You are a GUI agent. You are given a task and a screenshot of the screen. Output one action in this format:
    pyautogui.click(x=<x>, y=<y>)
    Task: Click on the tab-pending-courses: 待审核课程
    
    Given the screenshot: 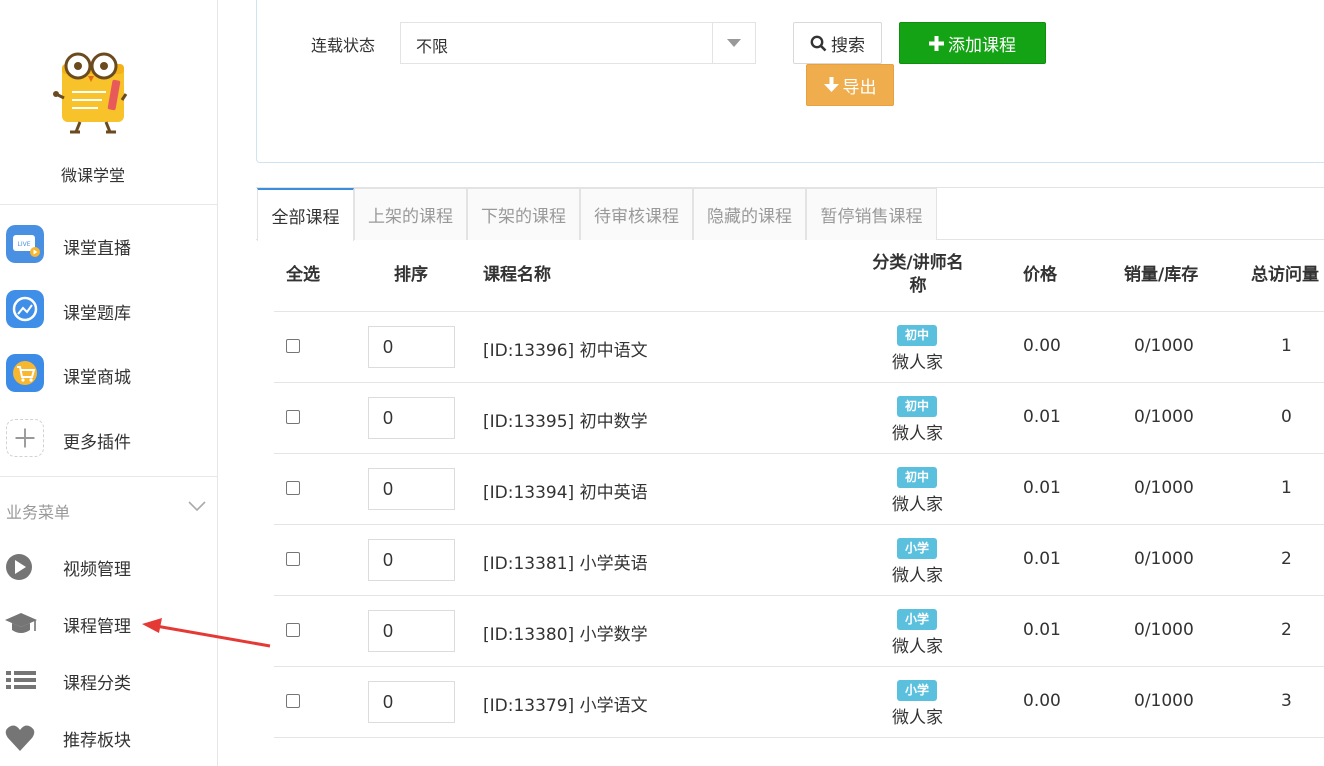 What is the action you would take?
    pyautogui.click(x=636, y=214)
    